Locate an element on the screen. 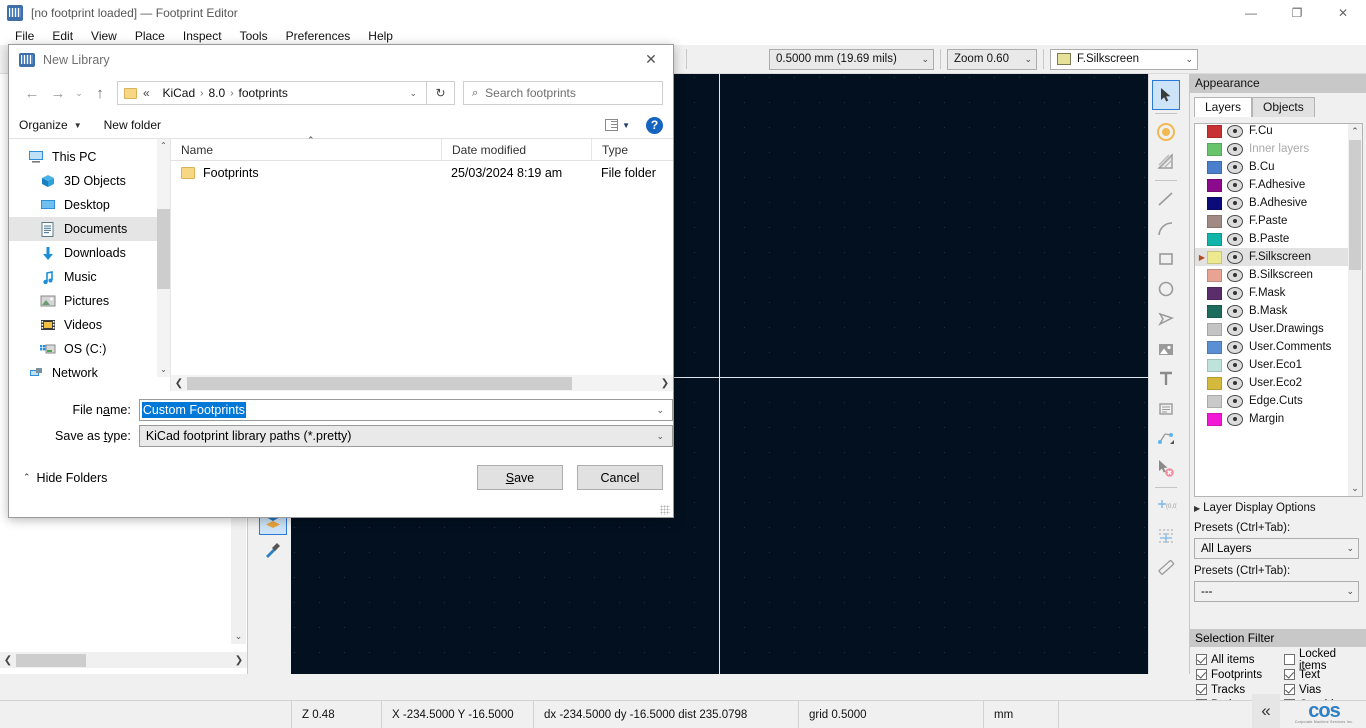 Image resolution: width=1366 pixels, height=728 pixels. presets-combo-2: --- ⌄ is located at coordinates (1276, 591).